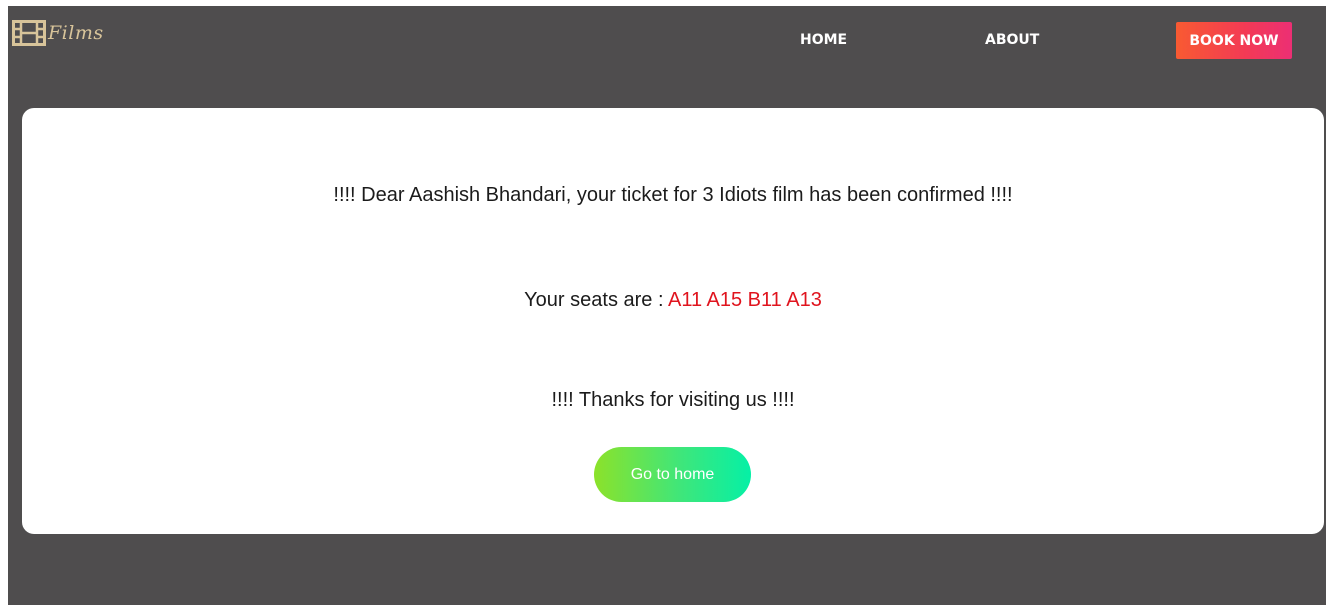  I want to click on navbar: Films HOME ABOUT BOOK NOW, so click(667, 41).